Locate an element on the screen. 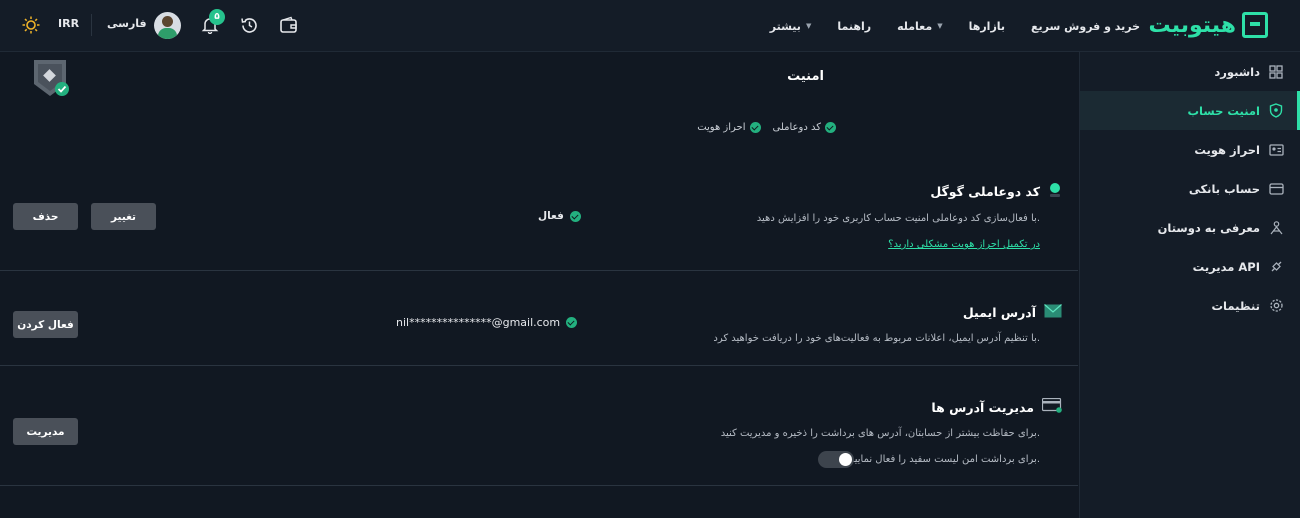 This screenshot has height=518, width=1300. sidebar-item-label: حساب بانکی is located at coordinates (1224, 188).